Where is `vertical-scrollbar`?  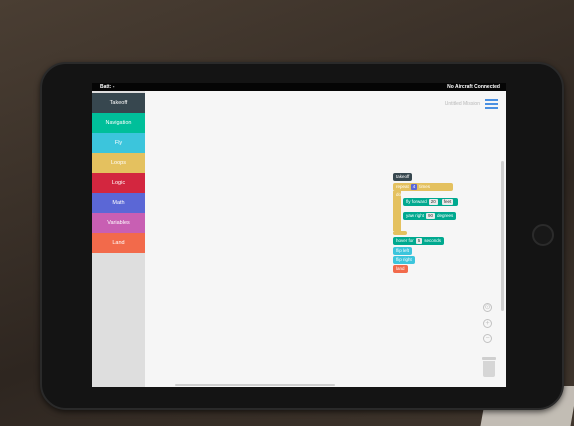
vertical-scrollbar is located at coordinates (502, 236).